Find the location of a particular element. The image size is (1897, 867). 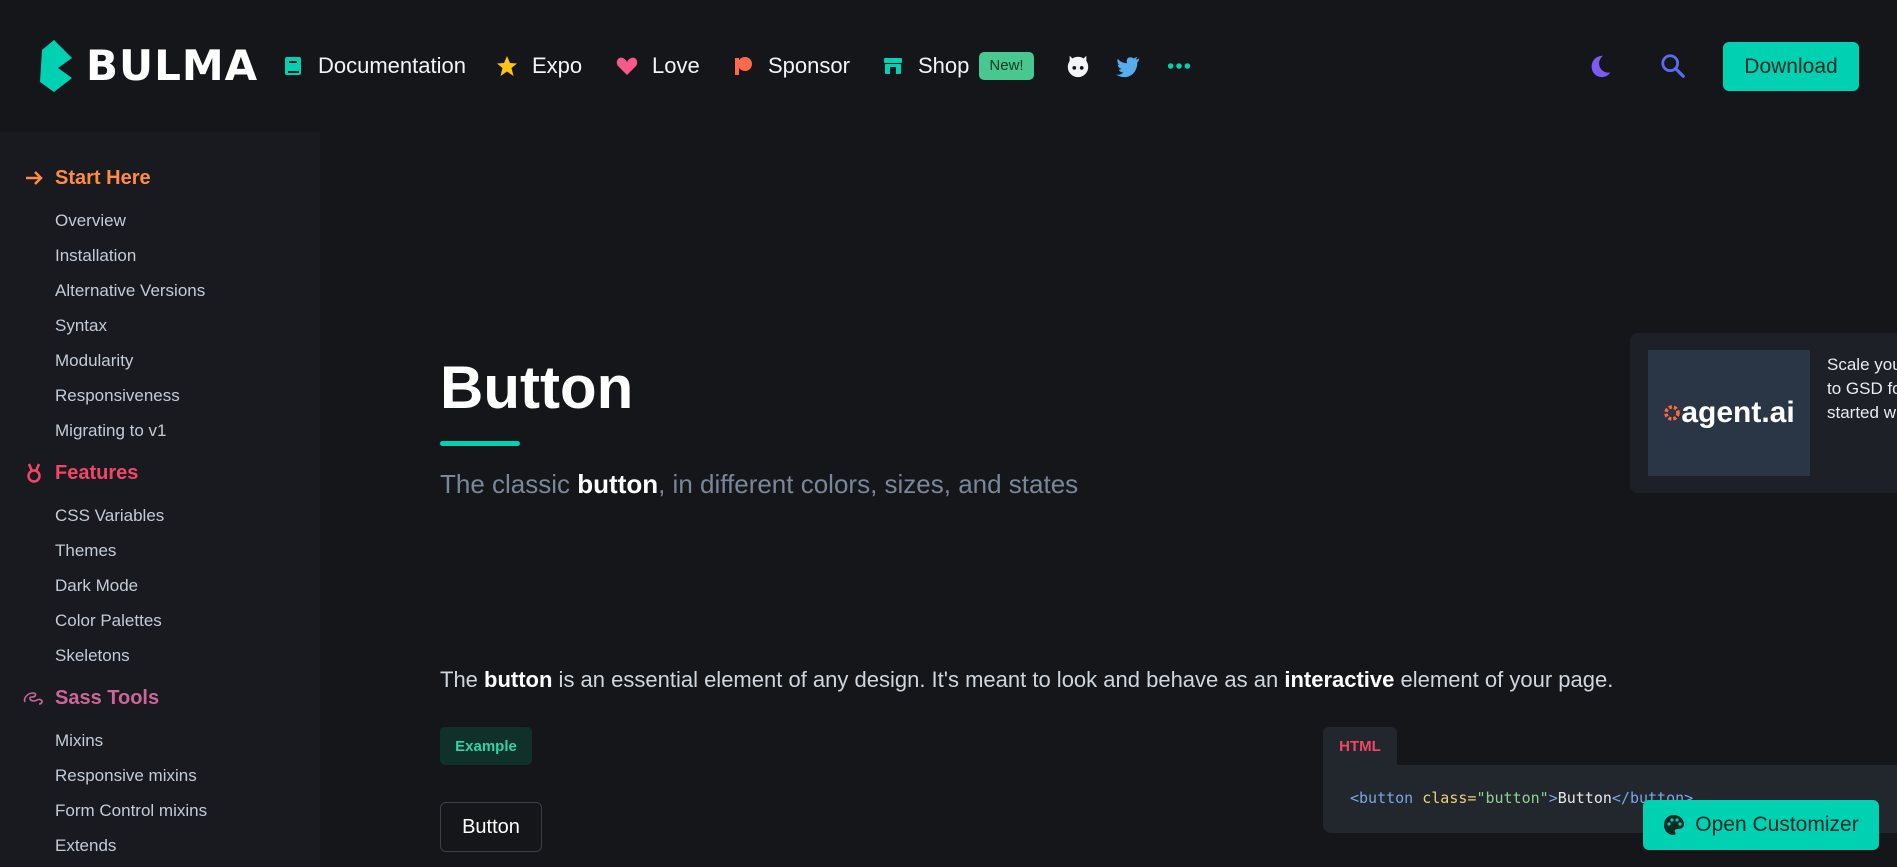

open-customizer-button: Open Customizer is located at coordinates (1761, 825).